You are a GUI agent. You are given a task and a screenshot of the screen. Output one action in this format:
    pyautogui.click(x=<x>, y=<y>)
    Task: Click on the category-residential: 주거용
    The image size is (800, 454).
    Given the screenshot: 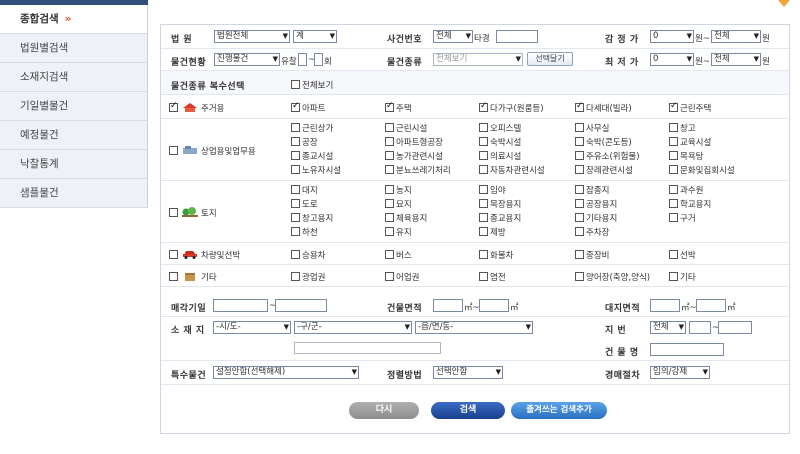 What is the action you would take?
    pyautogui.click(x=196, y=107)
    